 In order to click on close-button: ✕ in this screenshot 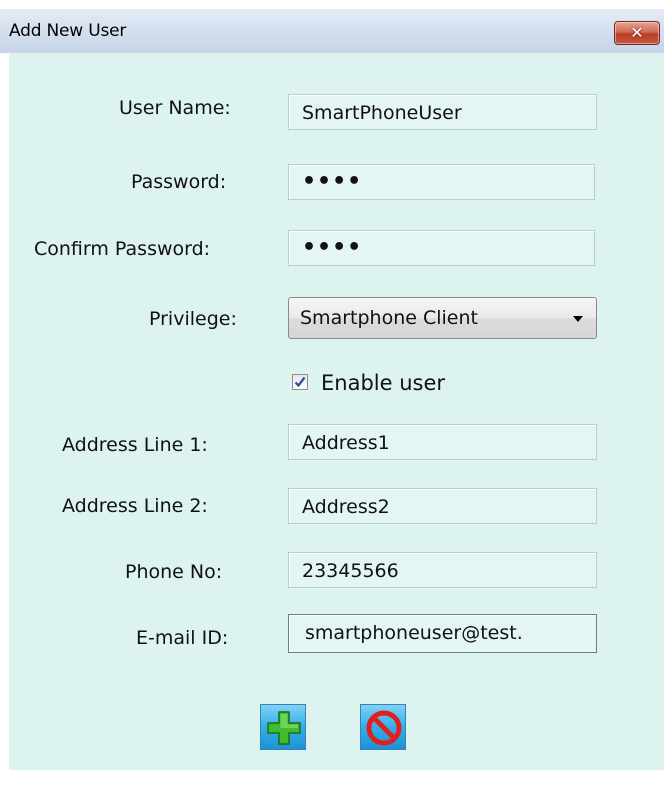, I will do `click(637, 33)`.